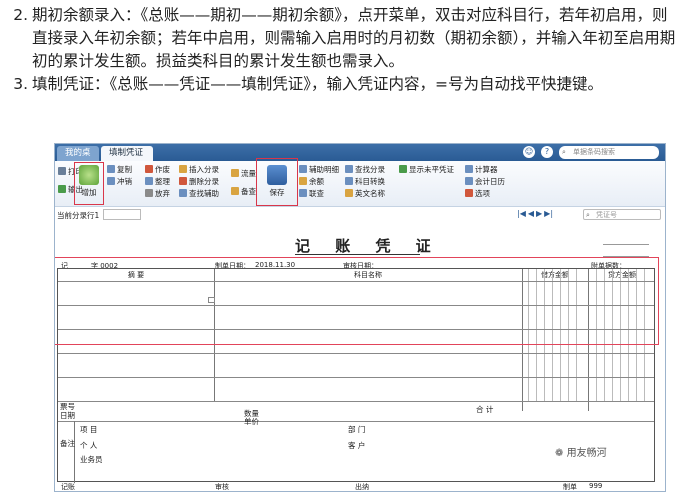  What do you see at coordinates (199, 170) in the screenshot?
I see `insert-entry-button: 插入分录` at bounding box center [199, 170].